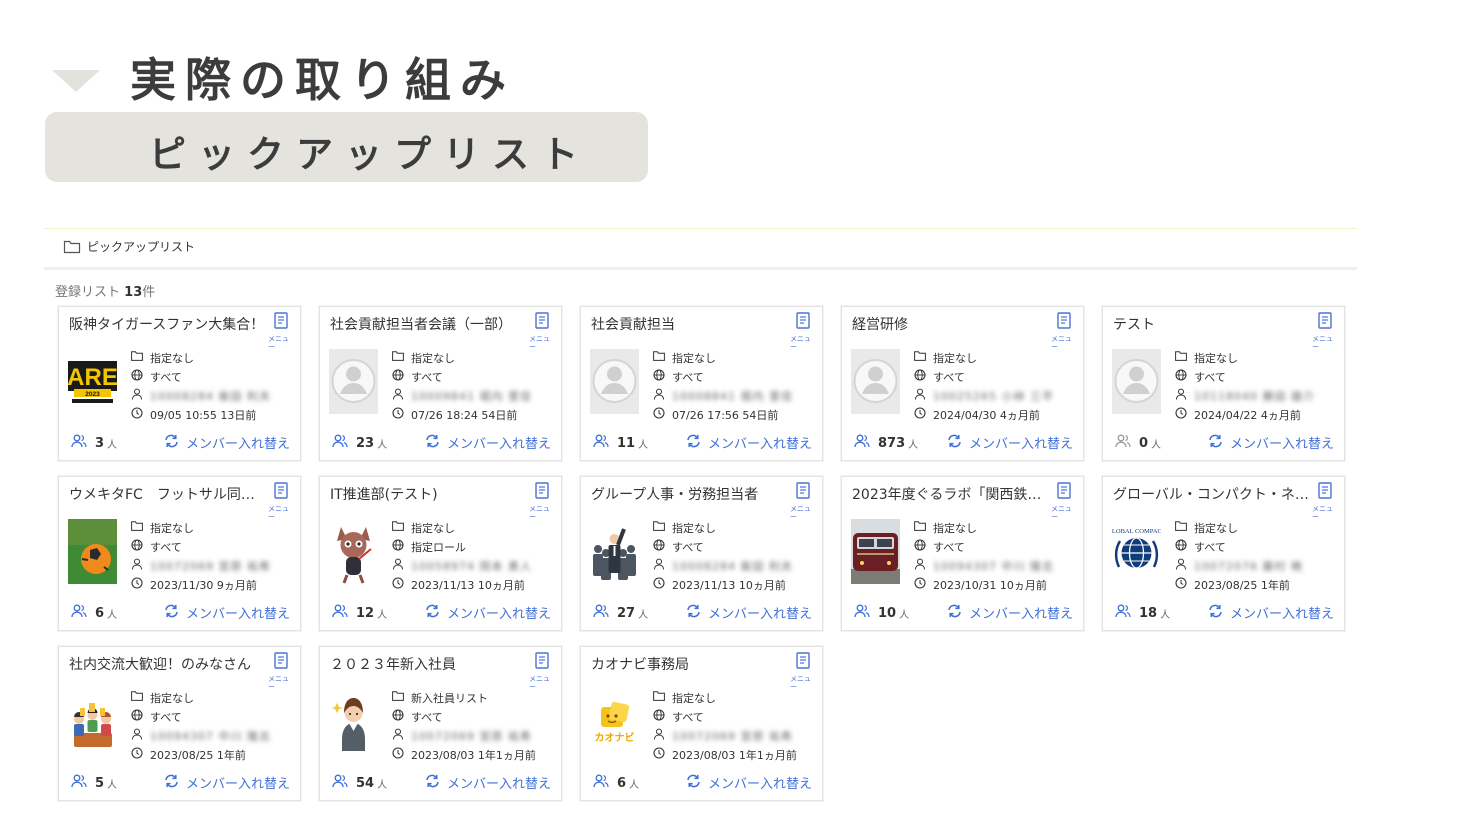 This screenshot has width=1457, height=818. Describe the element at coordinates (92, 377) in the screenshot. I see `svg-text: ARE` at that location.